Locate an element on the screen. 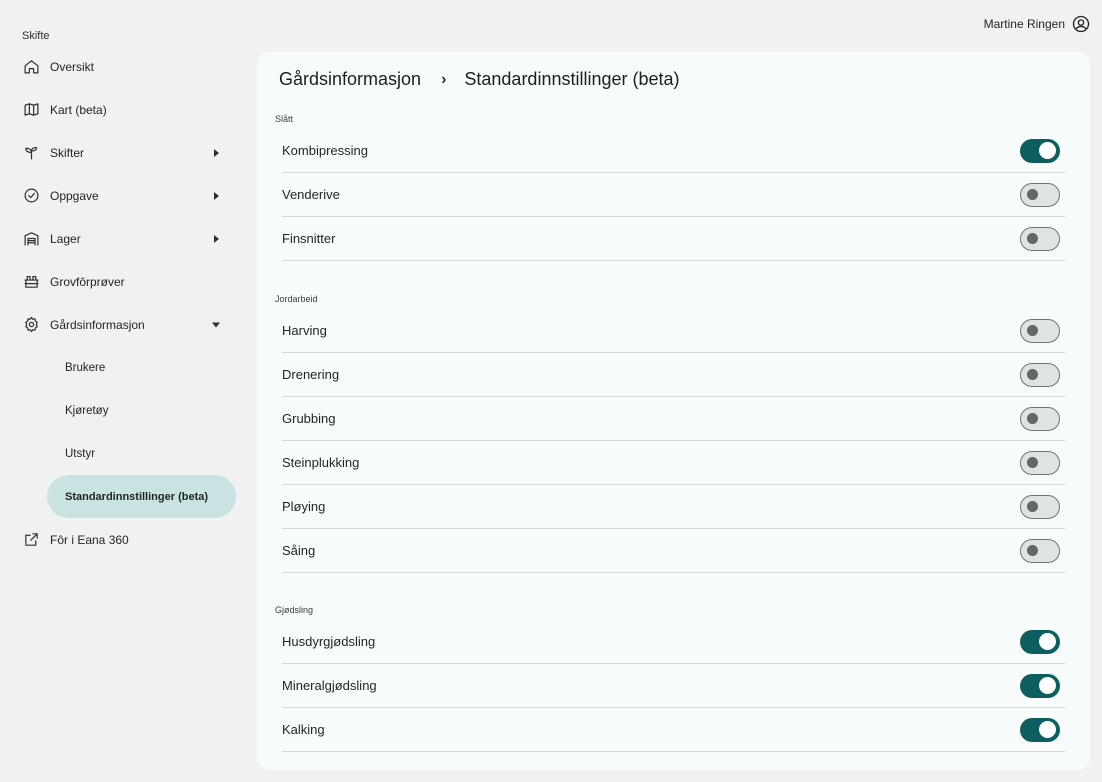  sidebar-item-label: Fôr i Eana 360 is located at coordinates (89, 539).